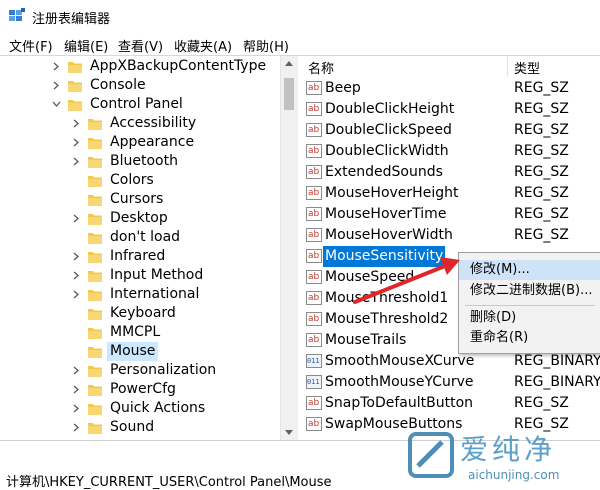 Image resolution: width=600 pixels, height=490 pixels. Describe the element at coordinates (450, 235) in the screenshot. I see `registry-value-row: MouseHoverWidth REG_SZ` at that location.